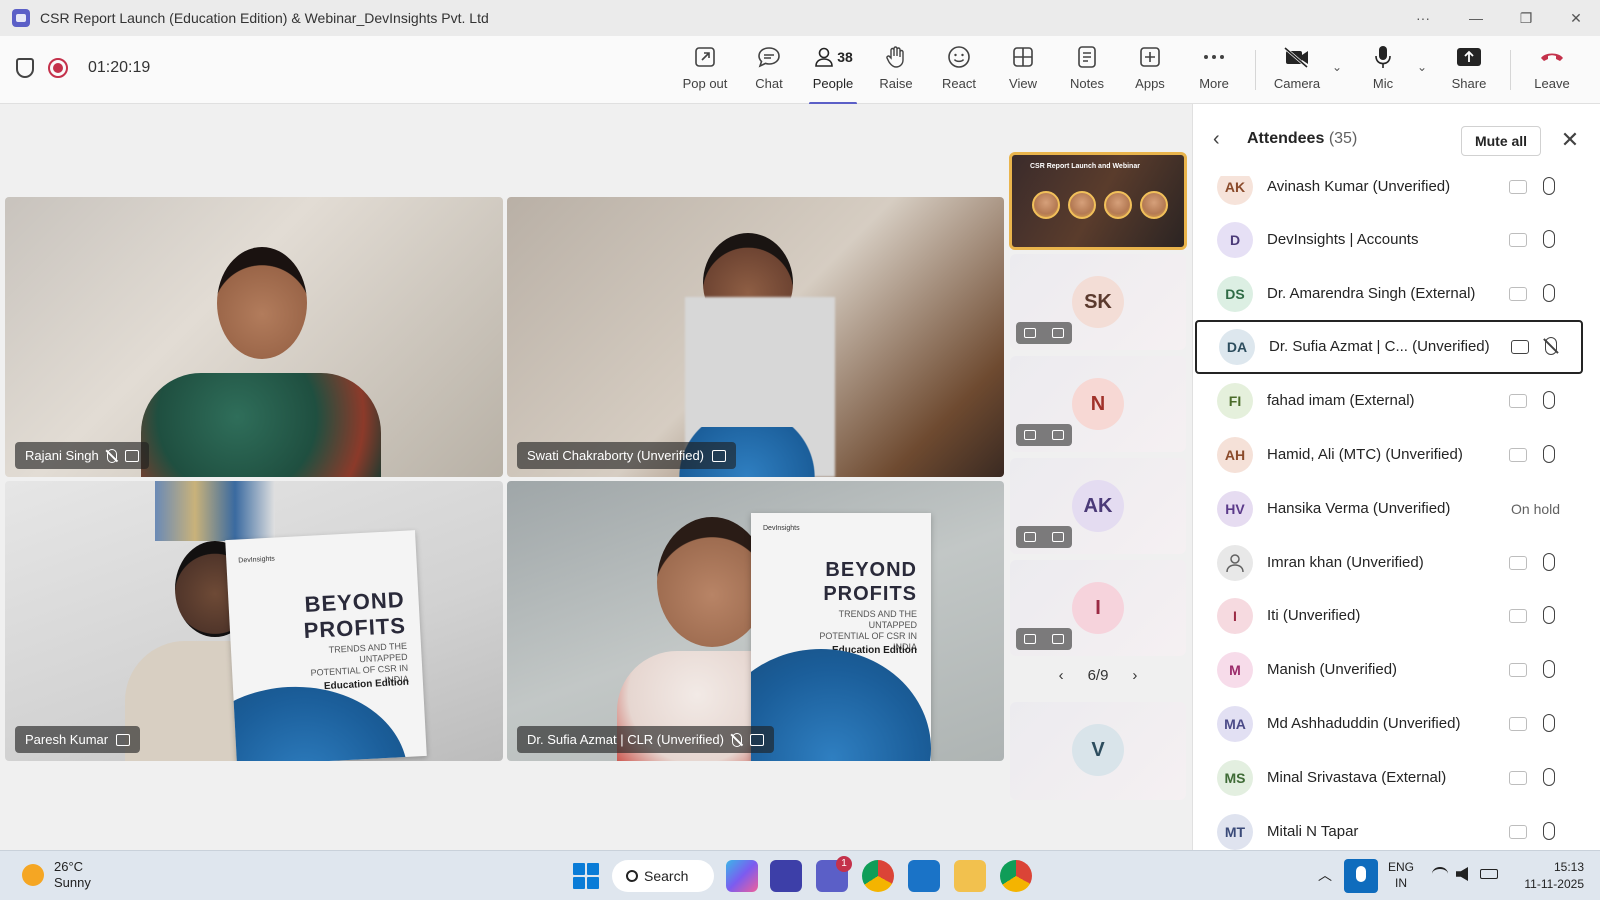 The image size is (1600, 900). Describe the element at coordinates (1087, 71) in the screenshot. I see `notes-button: Notes` at that location.